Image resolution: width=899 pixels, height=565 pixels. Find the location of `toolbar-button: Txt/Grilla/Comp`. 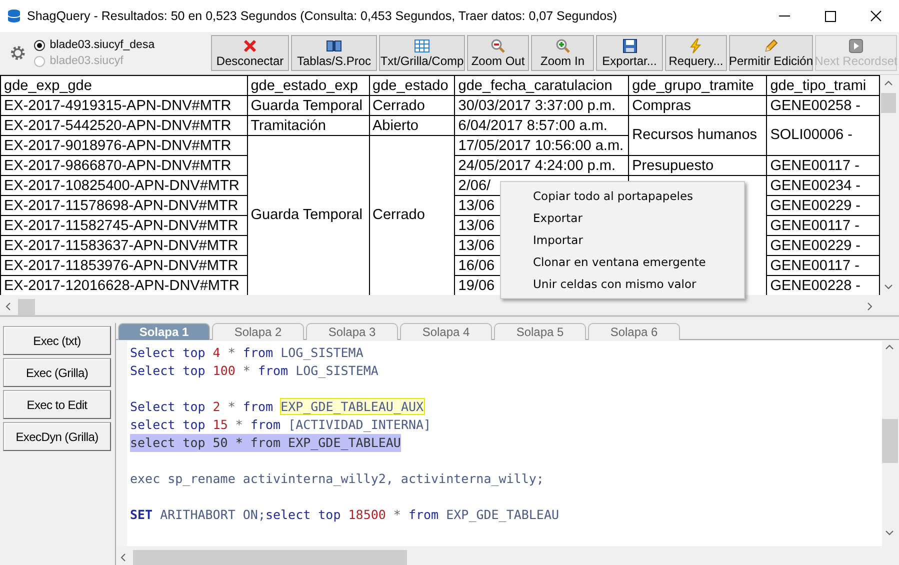

toolbar-button: Txt/Grilla/Comp is located at coordinates (422, 53).